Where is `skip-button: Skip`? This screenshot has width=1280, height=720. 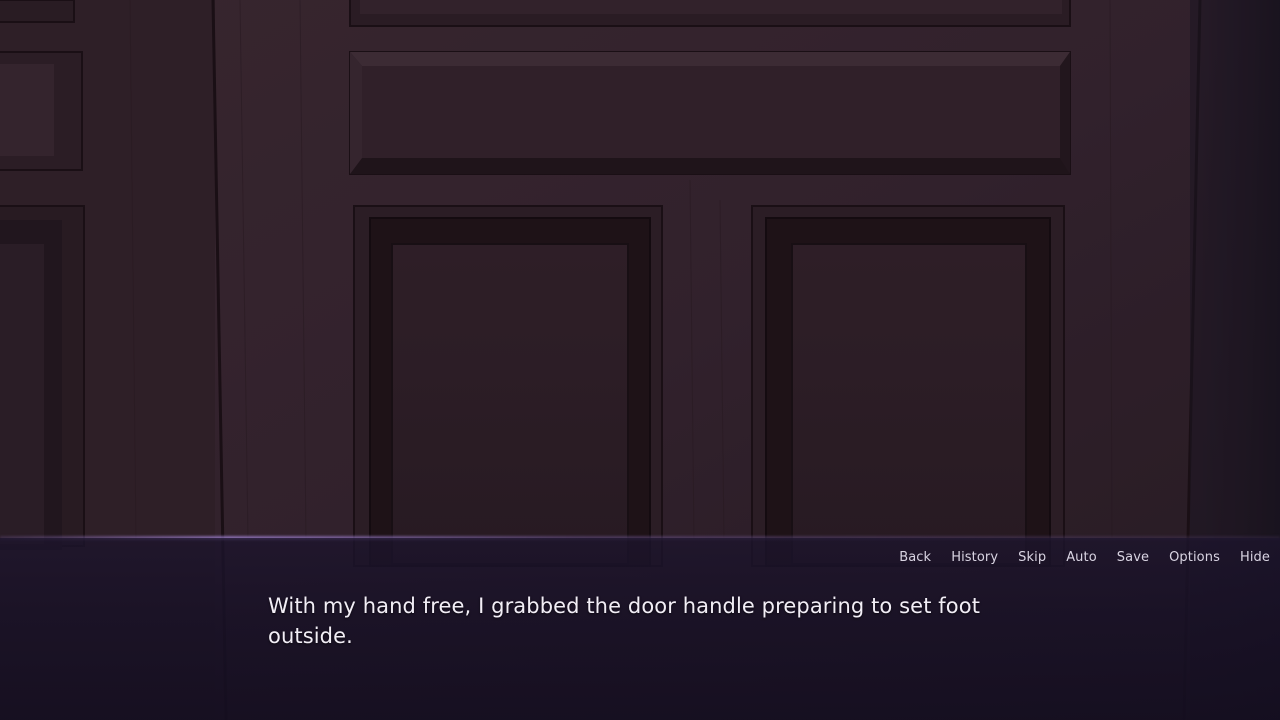
skip-button: Skip is located at coordinates (1032, 558).